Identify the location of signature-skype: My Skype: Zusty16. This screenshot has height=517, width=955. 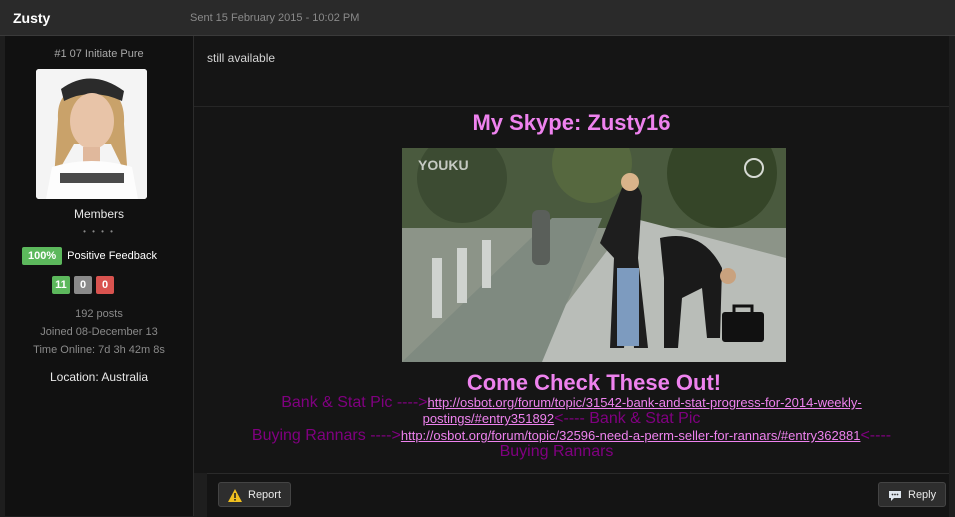
(571, 122).